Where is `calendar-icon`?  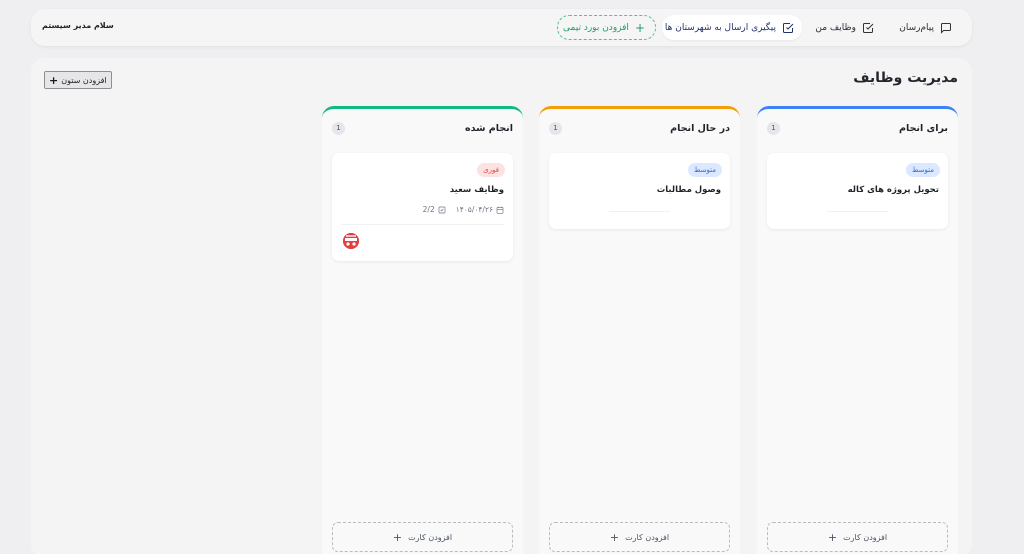
calendar-icon is located at coordinates (500, 210).